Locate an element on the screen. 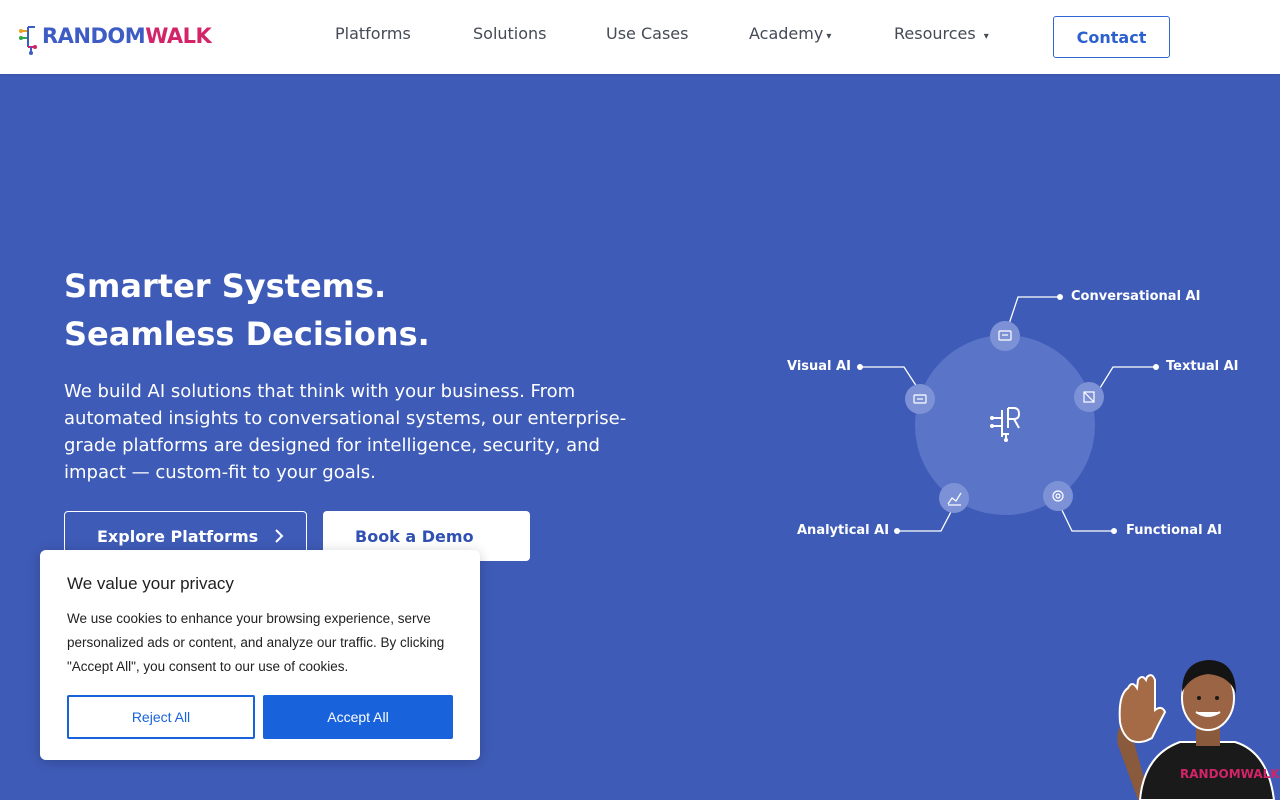  shirt-logo: RANDOMWALK is located at coordinates (1230, 774).